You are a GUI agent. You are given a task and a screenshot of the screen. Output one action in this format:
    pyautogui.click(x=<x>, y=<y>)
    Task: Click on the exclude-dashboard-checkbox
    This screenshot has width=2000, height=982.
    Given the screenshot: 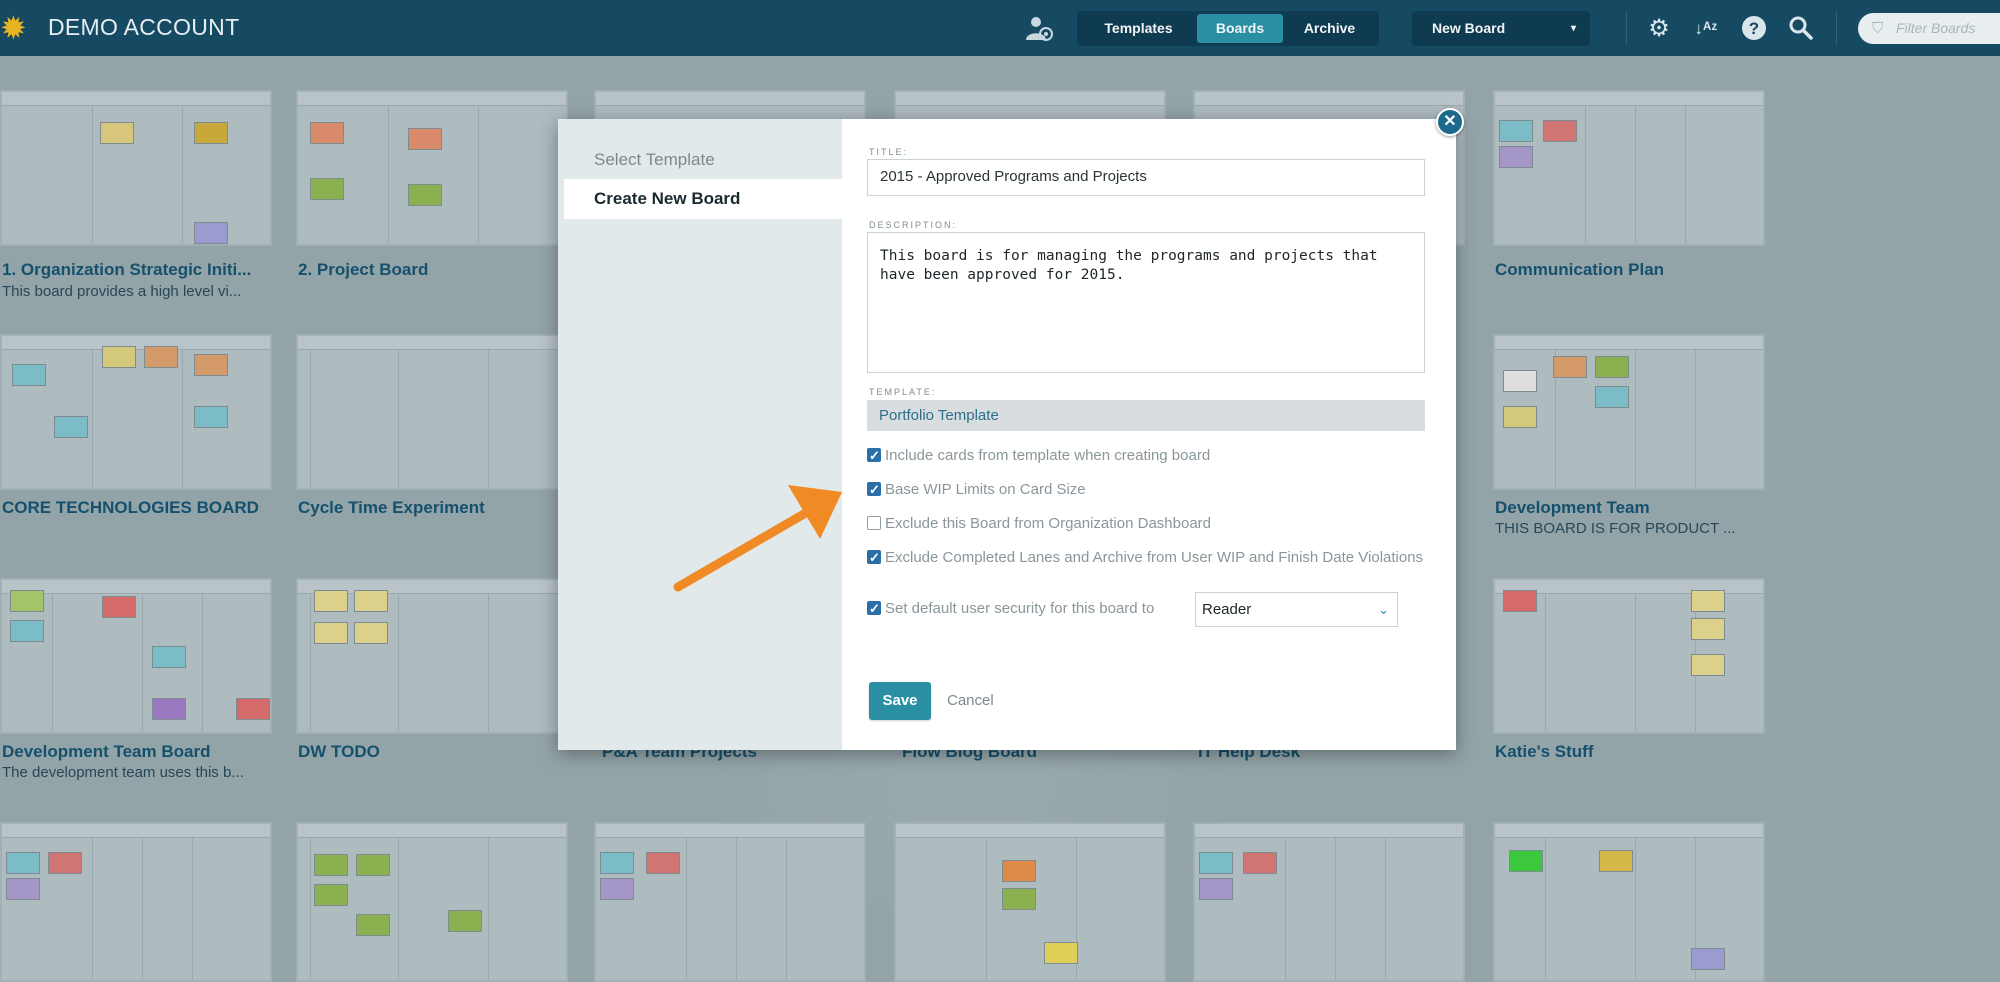 What is the action you would take?
    pyautogui.click(x=874, y=523)
    